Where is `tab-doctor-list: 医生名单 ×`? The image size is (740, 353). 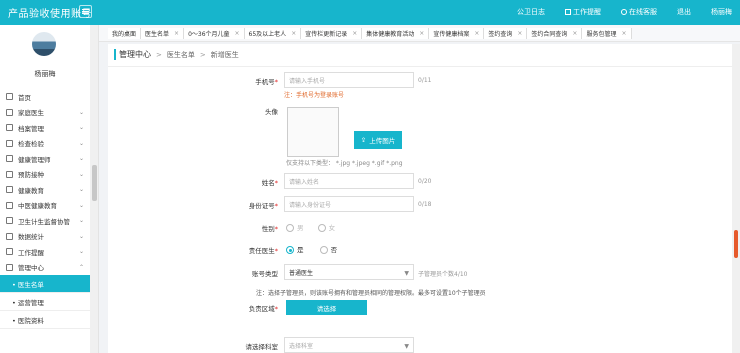
tab-doctor-list: 医生名单 × is located at coordinates (163, 33).